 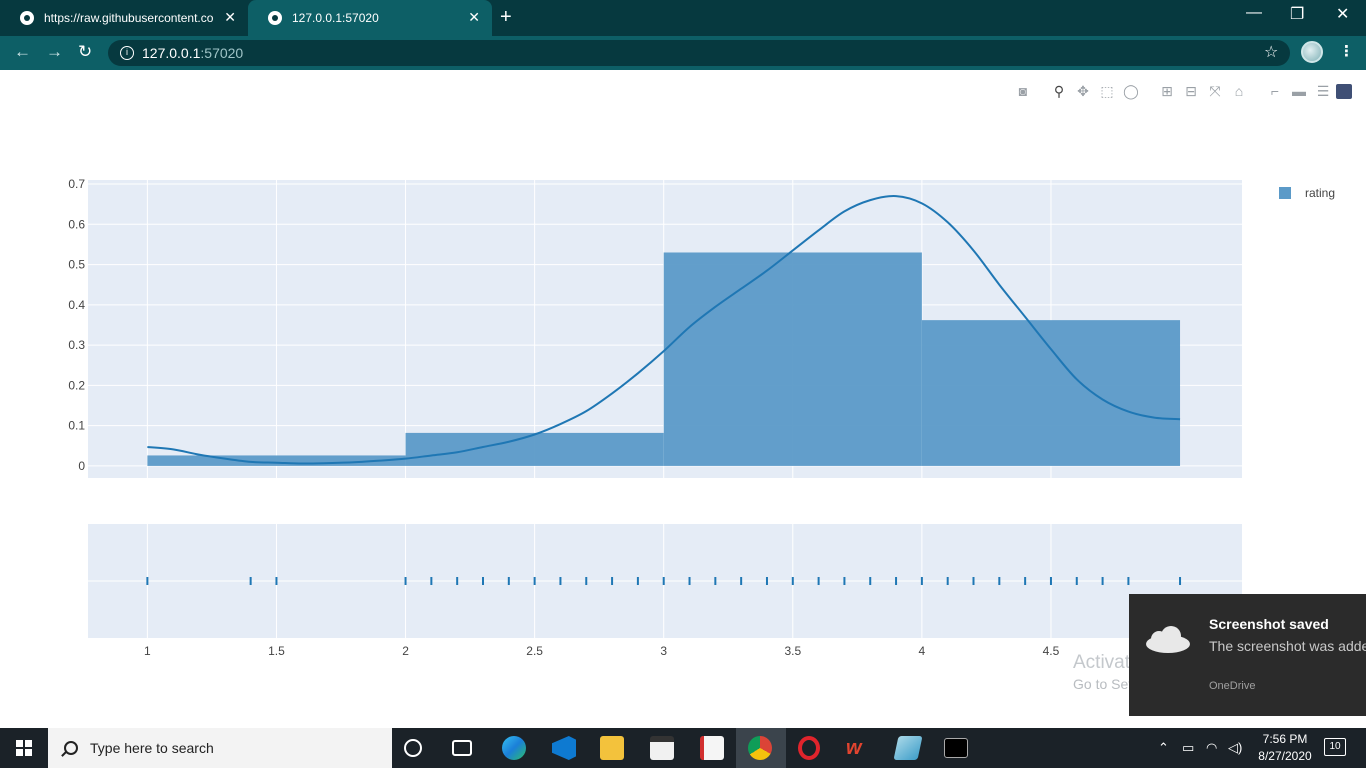 What do you see at coordinates (152, 748) in the screenshot?
I see `search-placeholder: Type here to search` at bounding box center [152, 748].